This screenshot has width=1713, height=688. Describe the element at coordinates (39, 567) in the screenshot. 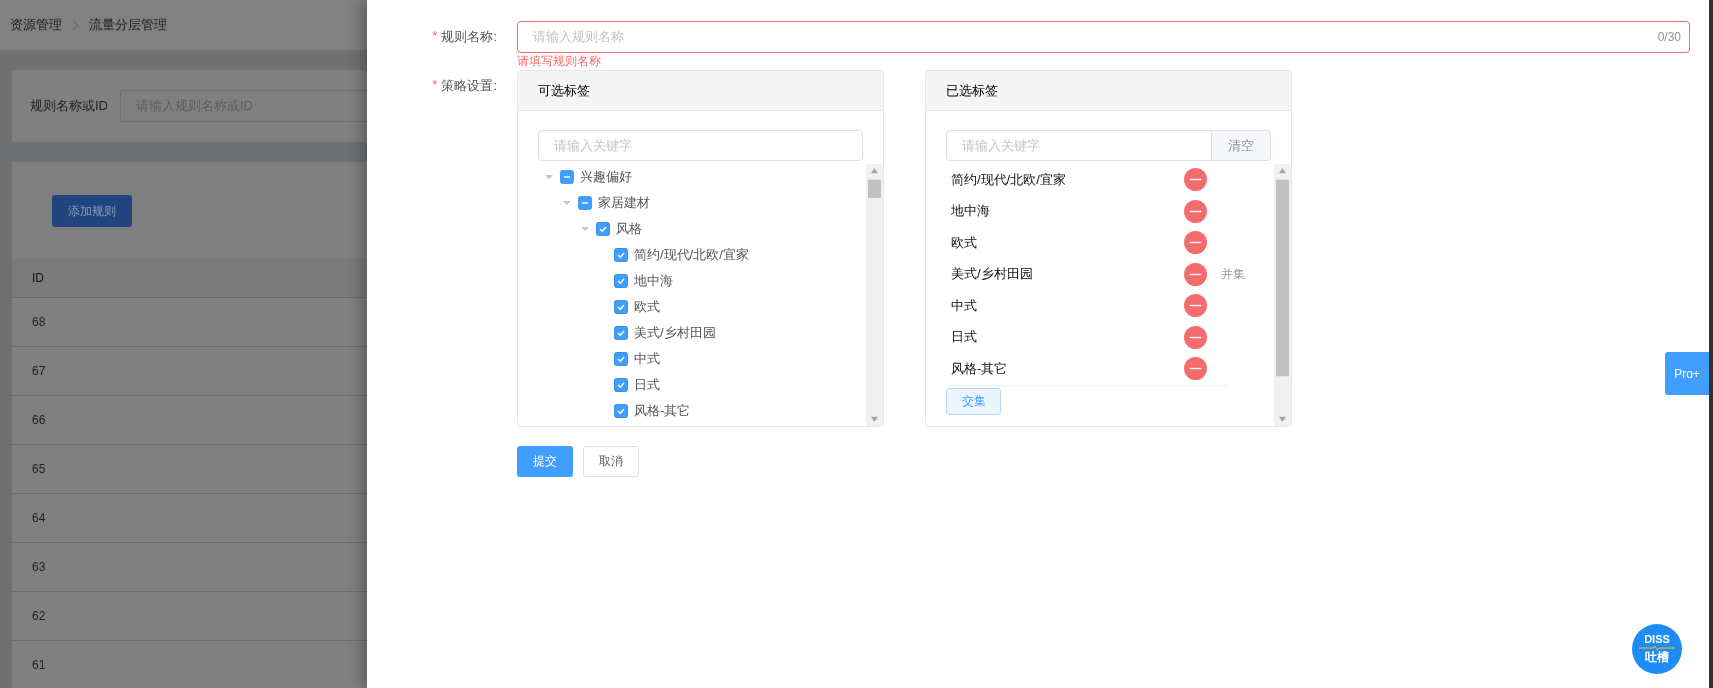

I see `table-cell: 63` at that location.